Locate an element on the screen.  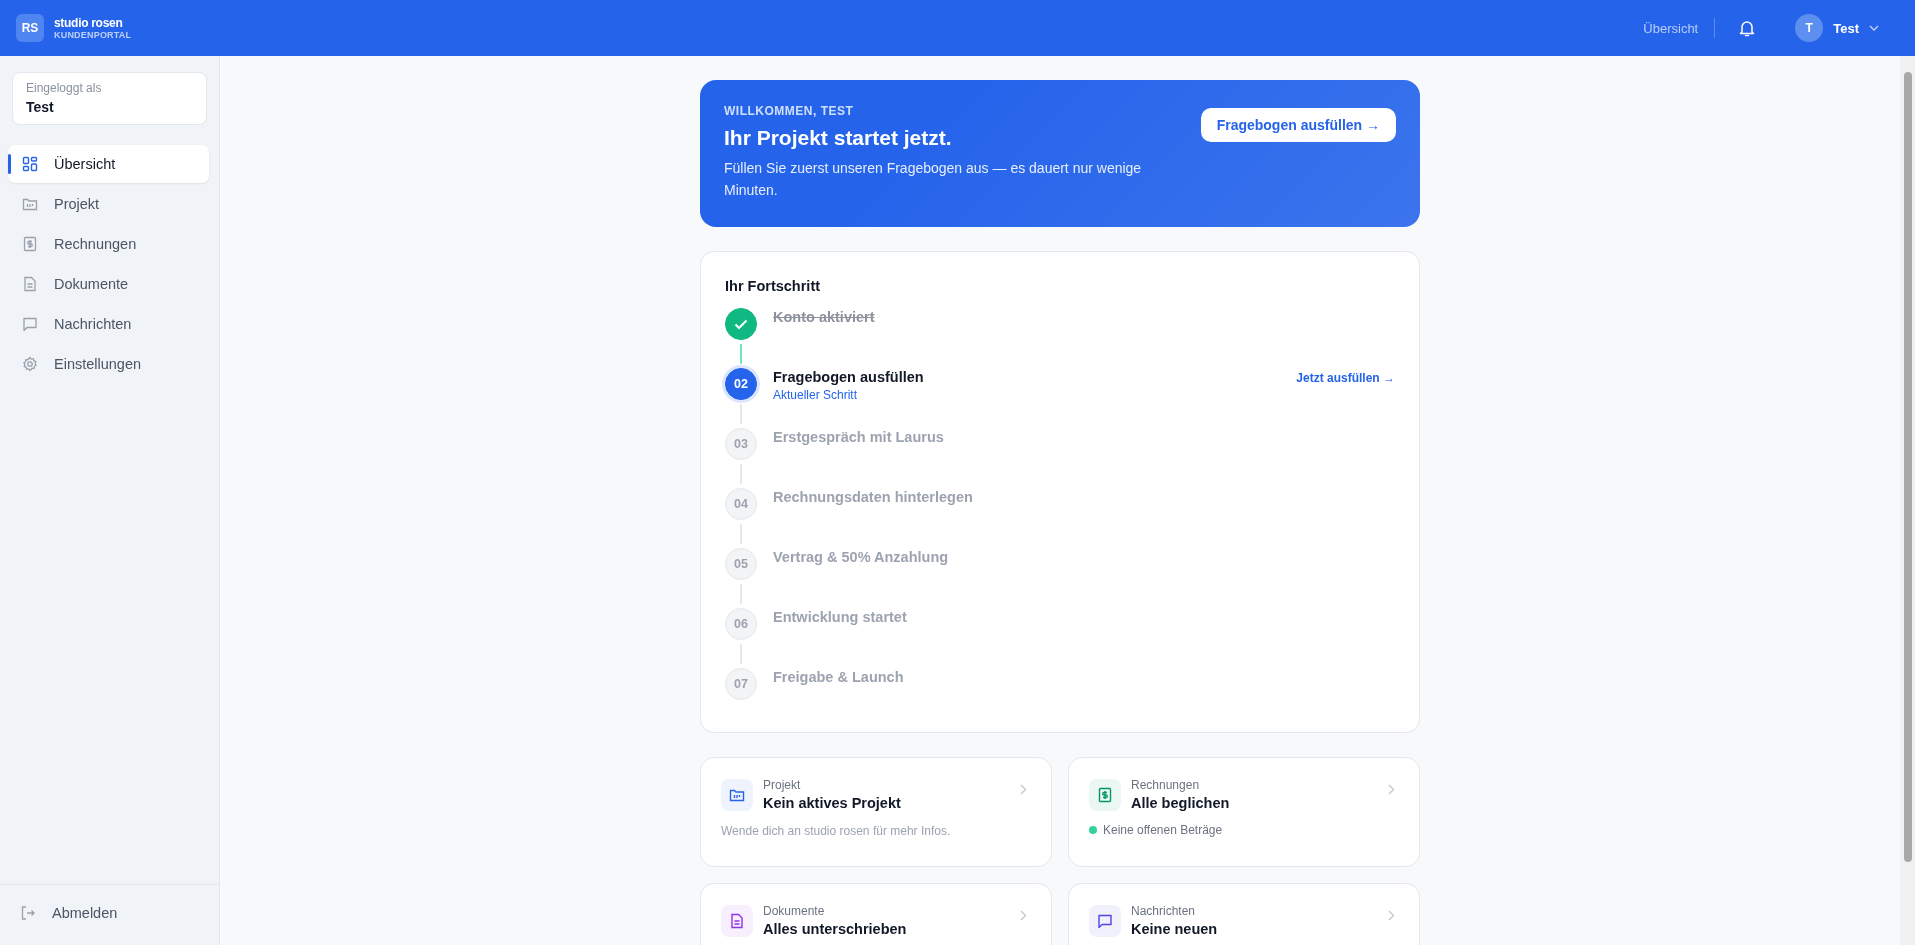
step-label: Rechnungsdaten hinterlegen is located at coordinates (873, 497).